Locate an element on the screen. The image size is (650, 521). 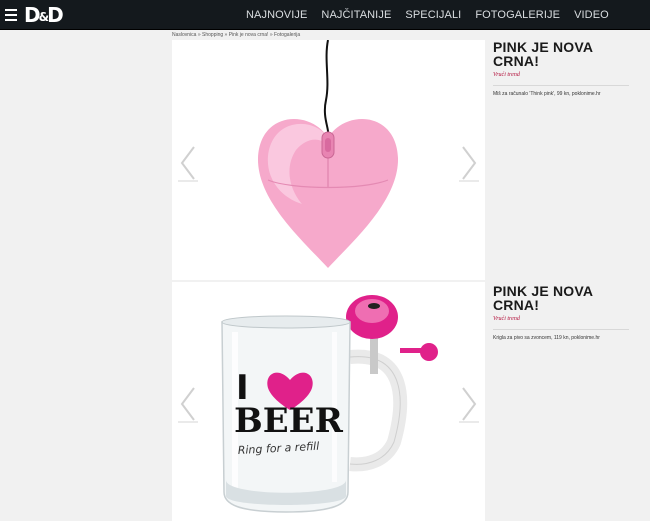
site-logo: D&D is located at coordinates (44, 15).